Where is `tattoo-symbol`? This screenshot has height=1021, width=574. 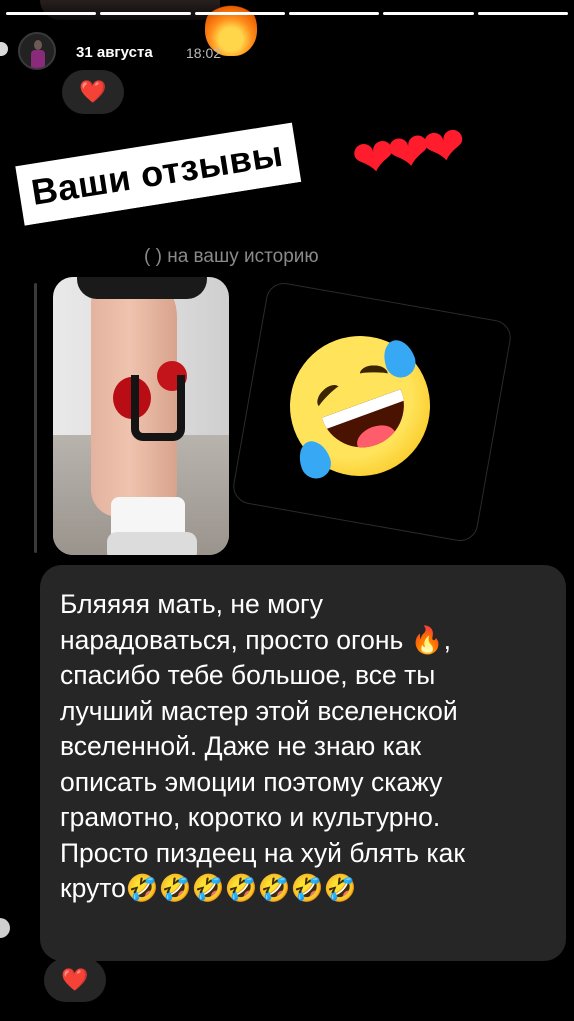 tattoo-symbol is located at coordinates (158, 408).